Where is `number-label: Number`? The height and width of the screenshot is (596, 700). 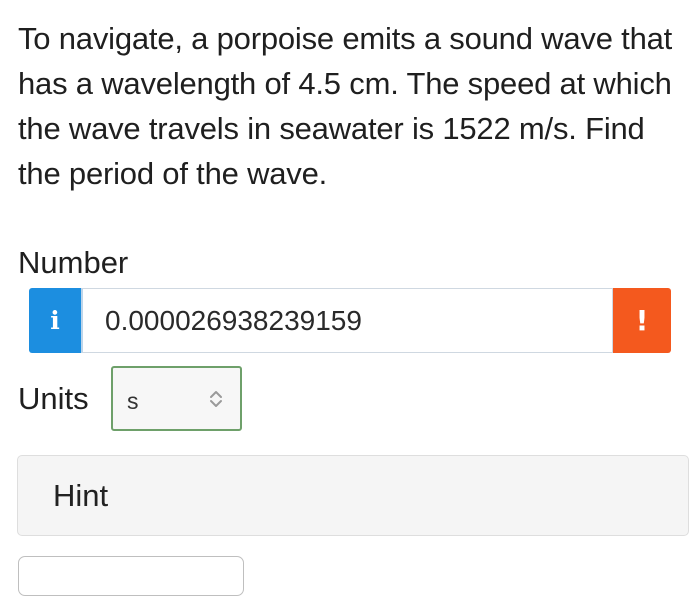
number-label: Number is located at coordinates (73, 262).